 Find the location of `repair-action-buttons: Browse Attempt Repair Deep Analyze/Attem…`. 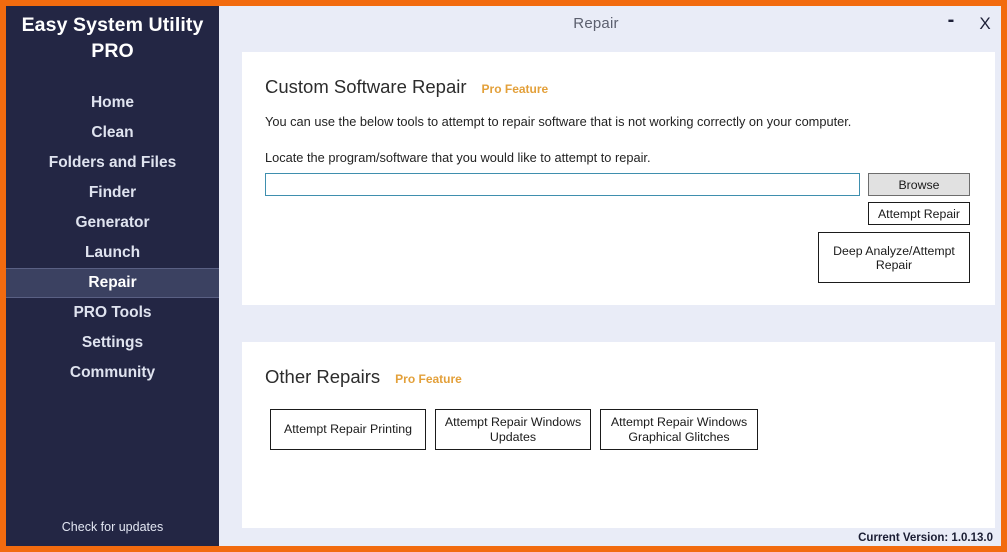

repair-action-buttons: Browse Attempt Repair Deep Analyze/Attem… is located at coordinates (894, 228).